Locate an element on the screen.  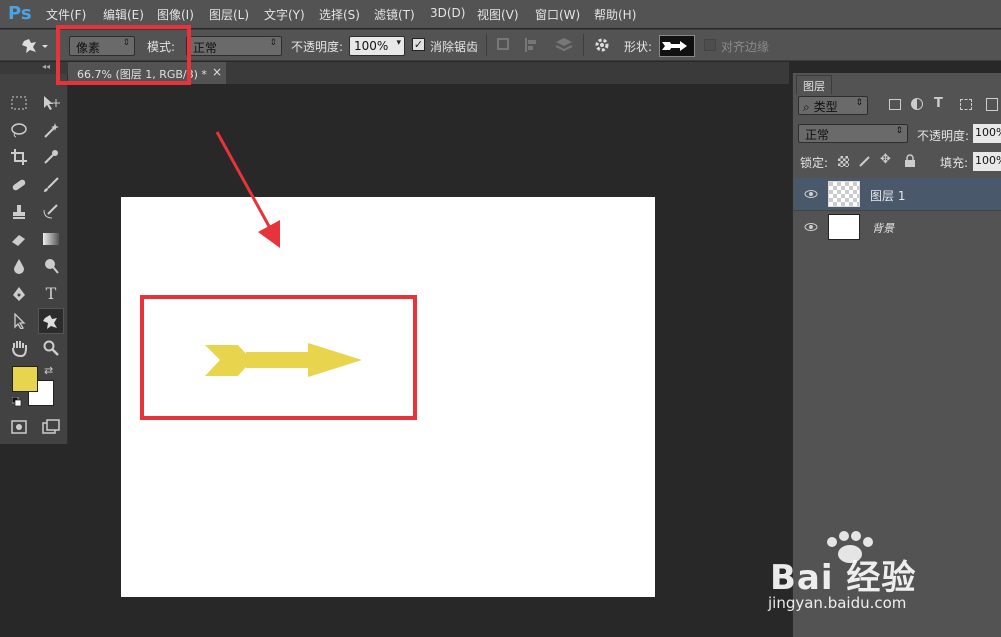
opacity-dropdown-icon: ▾ is located at coordinates (398, 43).